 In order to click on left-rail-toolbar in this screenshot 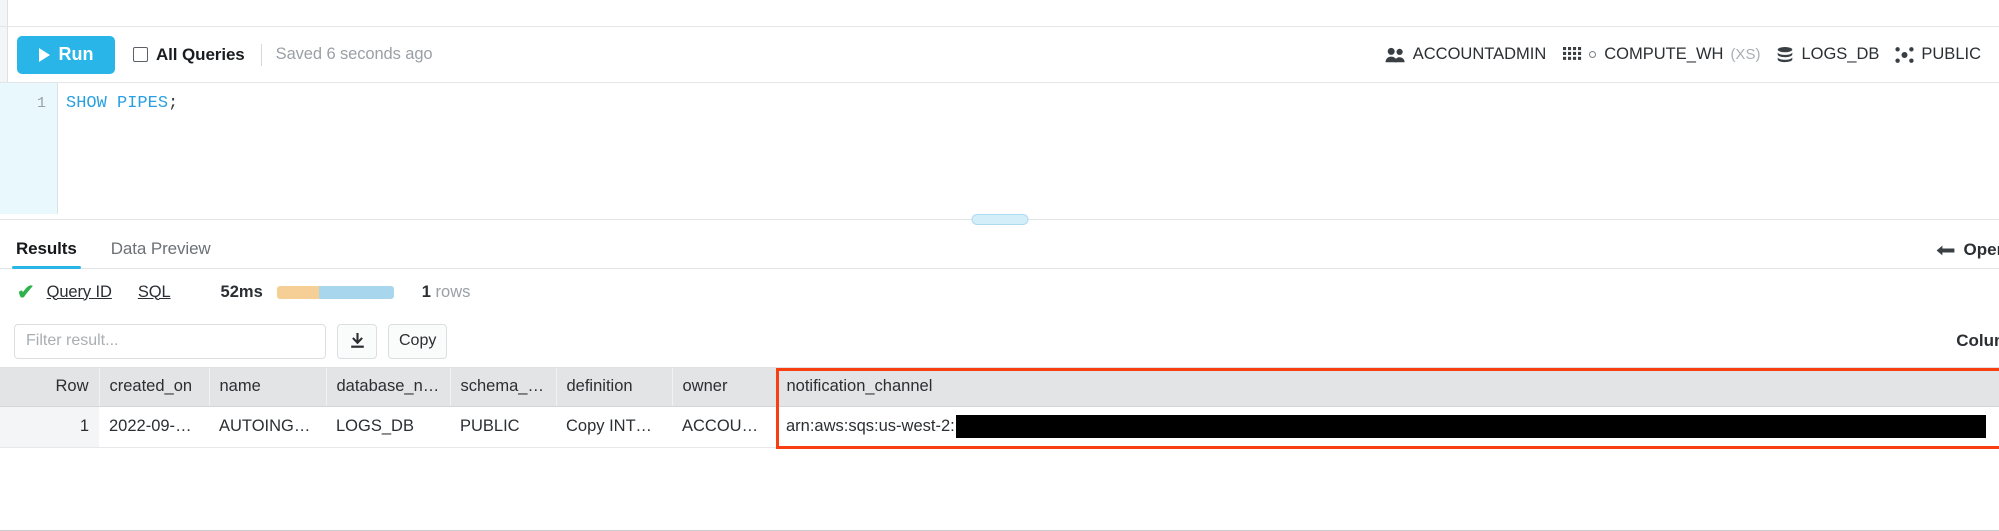, I will do `click(4, 54)`.